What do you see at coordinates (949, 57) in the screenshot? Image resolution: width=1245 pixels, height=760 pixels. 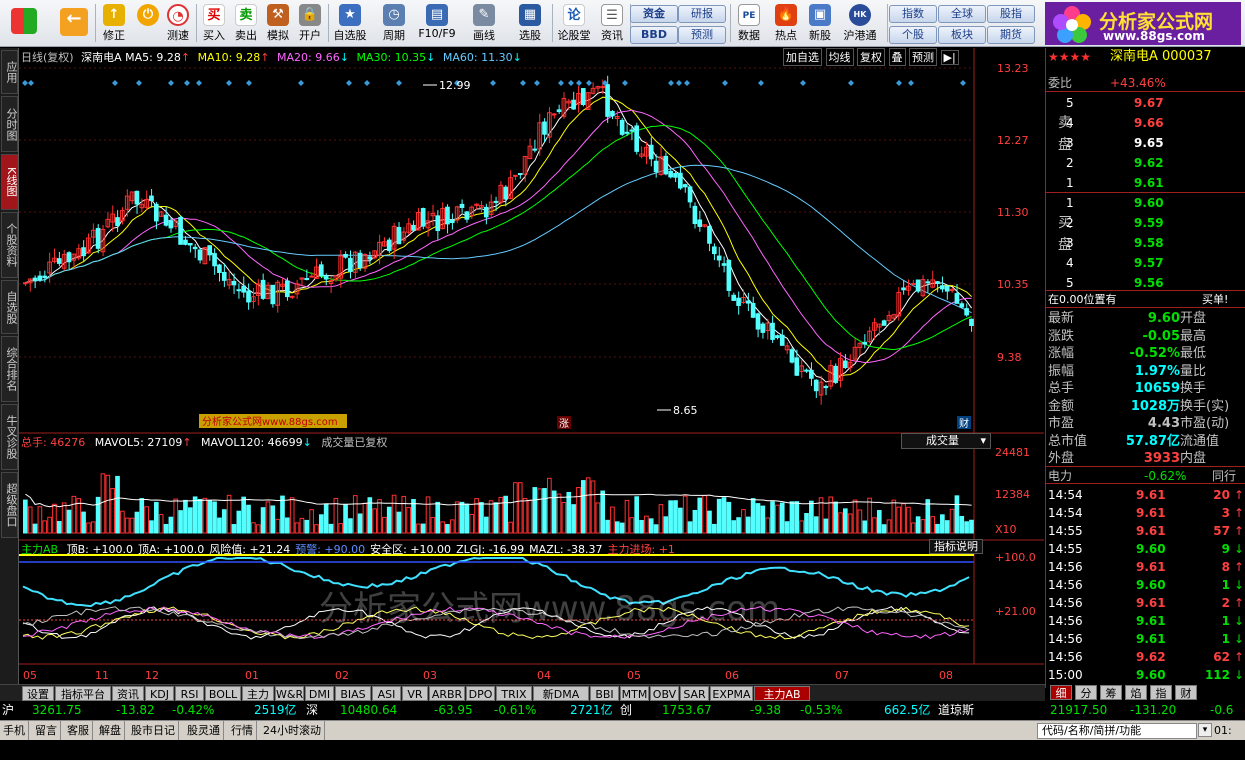 I see `next-icon: ▶|` at bounding box center [949, 57].